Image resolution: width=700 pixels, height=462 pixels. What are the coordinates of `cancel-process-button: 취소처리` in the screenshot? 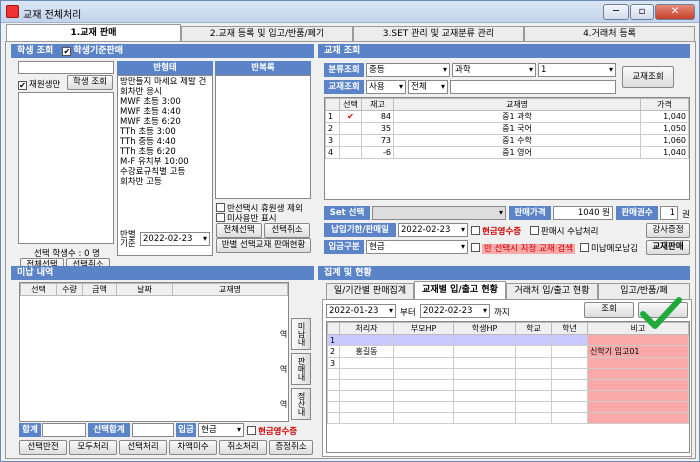 It's located at (243, 447).